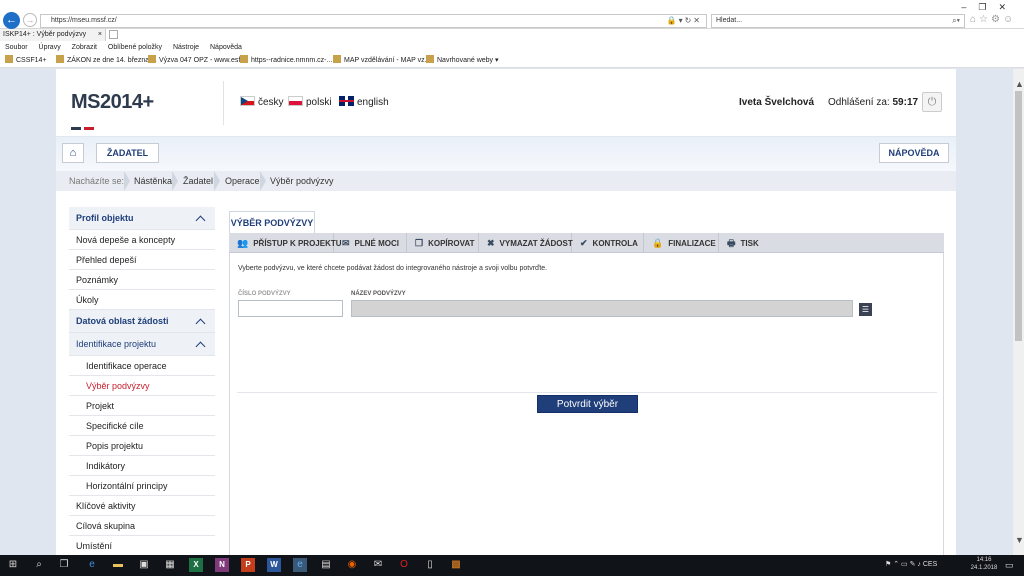 The image size is (1024, 576). Describe the element at coordinates (658, 243) in the screenshot. I see `lock-icon: 🔒` at that location.